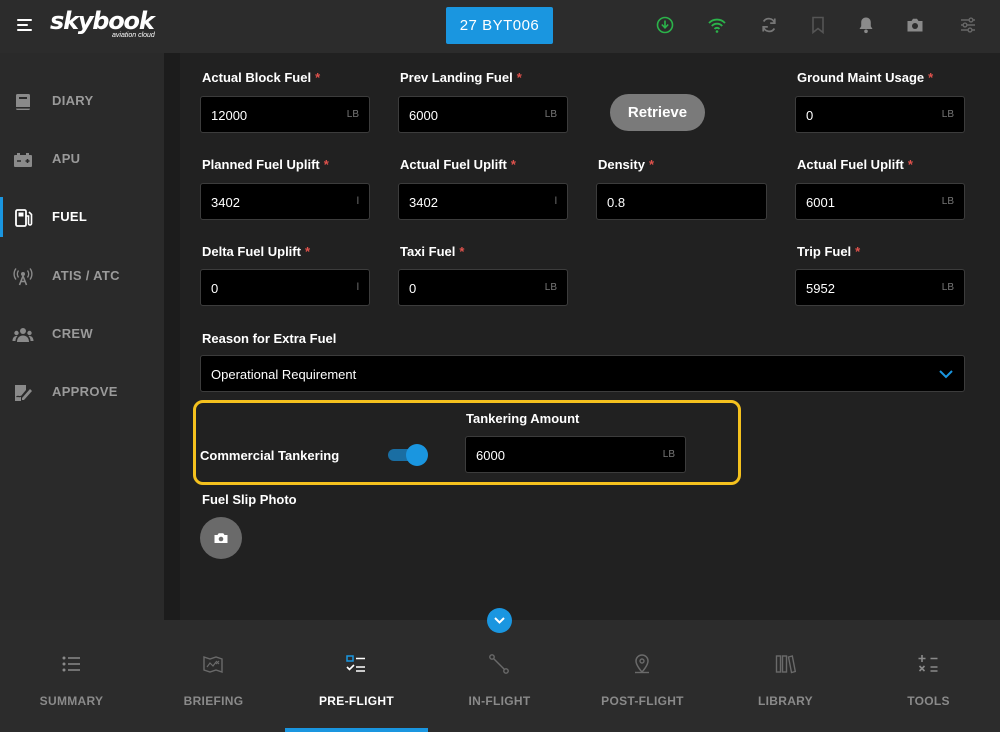  I want to click on actual-fuel-uplift-lb-label: Actual Fuel Uplift *, so click(855, 164).